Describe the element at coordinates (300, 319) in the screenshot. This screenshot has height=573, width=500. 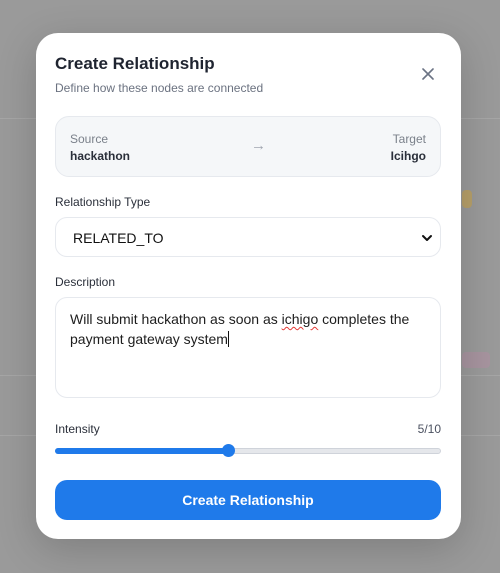
I see `misspelled-word: ichigo` at that location.